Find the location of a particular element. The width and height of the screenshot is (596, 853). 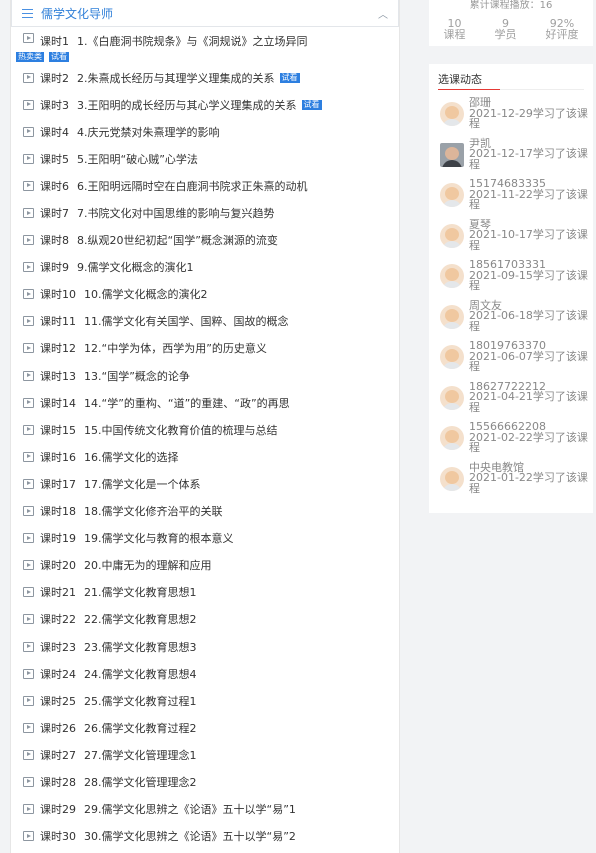

feed-item: 18561703331 2021-09-15学习了该课程 is located at coordinates (511, 280).